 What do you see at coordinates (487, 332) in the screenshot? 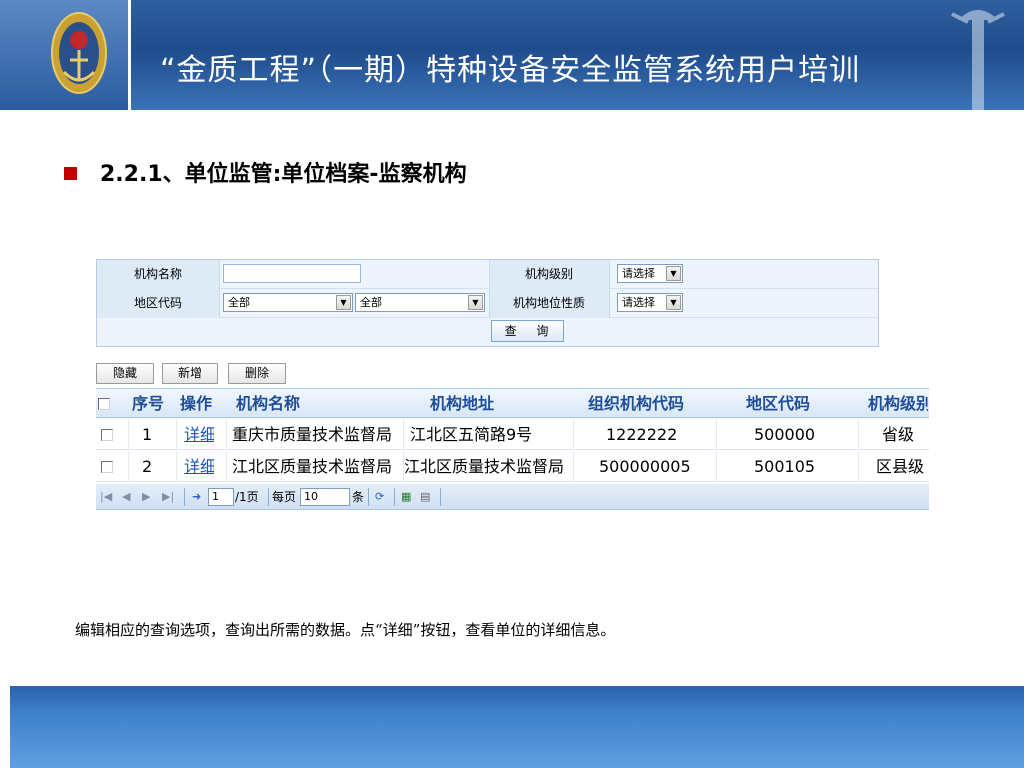
I see `form-row` at bounding box center [487, 332].